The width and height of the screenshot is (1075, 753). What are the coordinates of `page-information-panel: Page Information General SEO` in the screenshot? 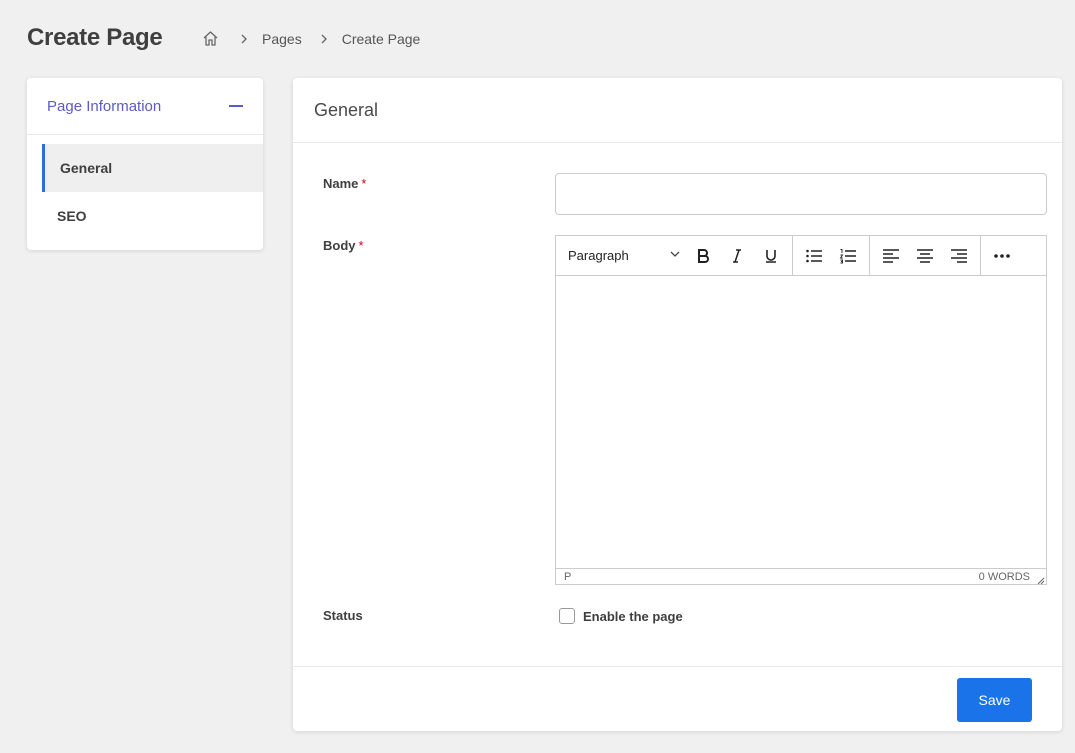 It's located at (145, 164).